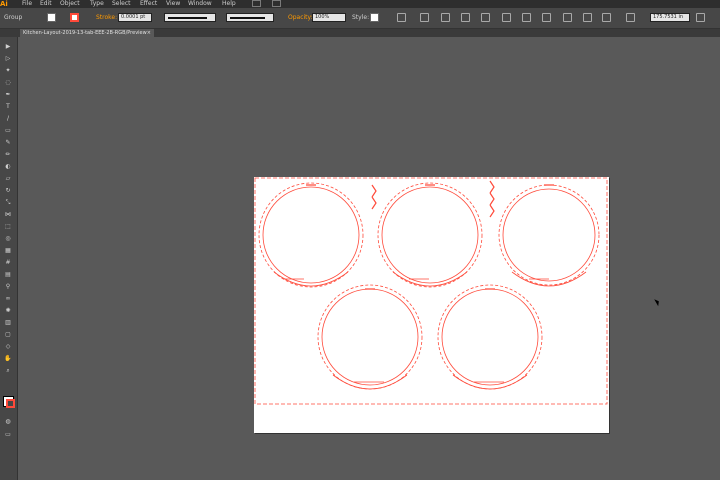 Image resolution: width=720 pixels, height=480 pixels. What do you see at coordinates (8, 274) in the screenshot?
I see `gradient-tool-icon: ▤` at bounding box center [8, 274].